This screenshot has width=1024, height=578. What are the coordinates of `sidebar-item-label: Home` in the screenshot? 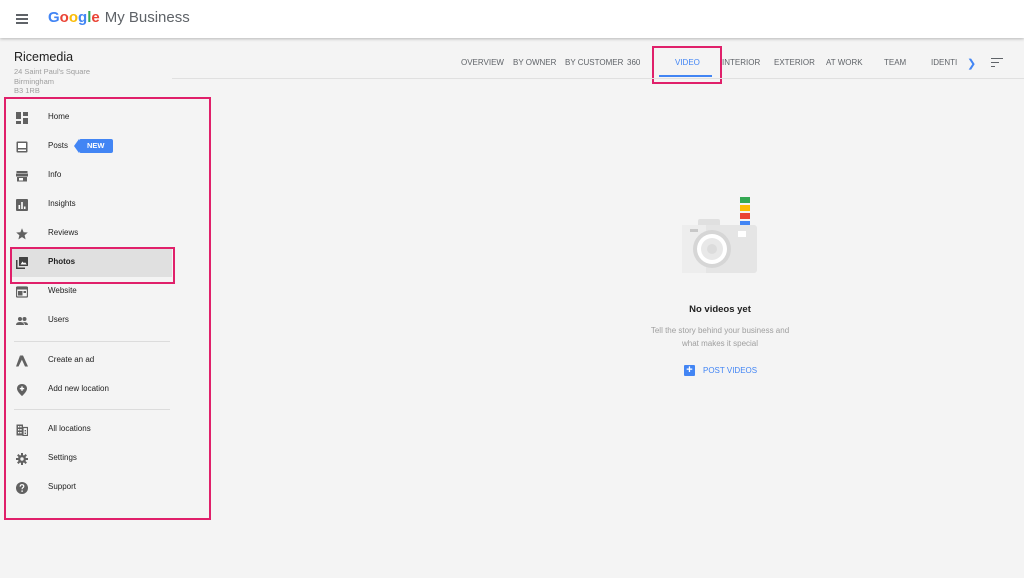 It's located at (59, 116).